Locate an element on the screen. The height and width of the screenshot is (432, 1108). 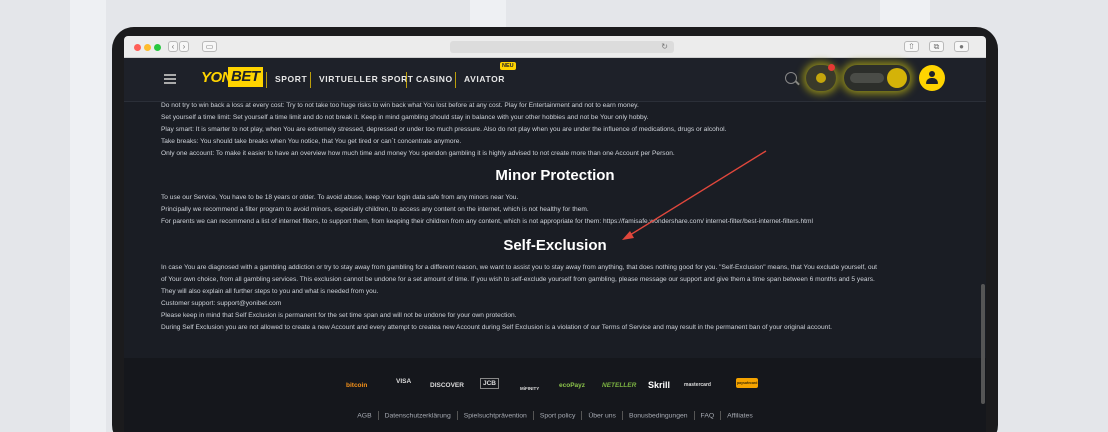
tabs-icon: ⧉ is located at coordinates (936, 46).